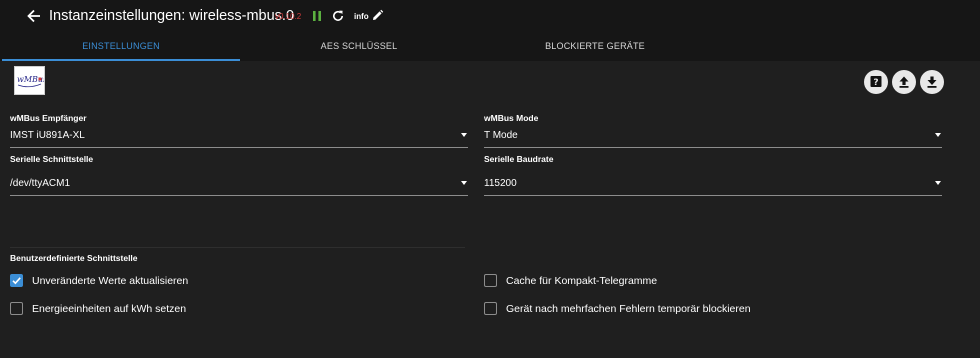  Describe the element at coordinates (359, 47) in the screenshot. I see `tab-aes-schluessel: AES SCHLÜSSEL` at that location.